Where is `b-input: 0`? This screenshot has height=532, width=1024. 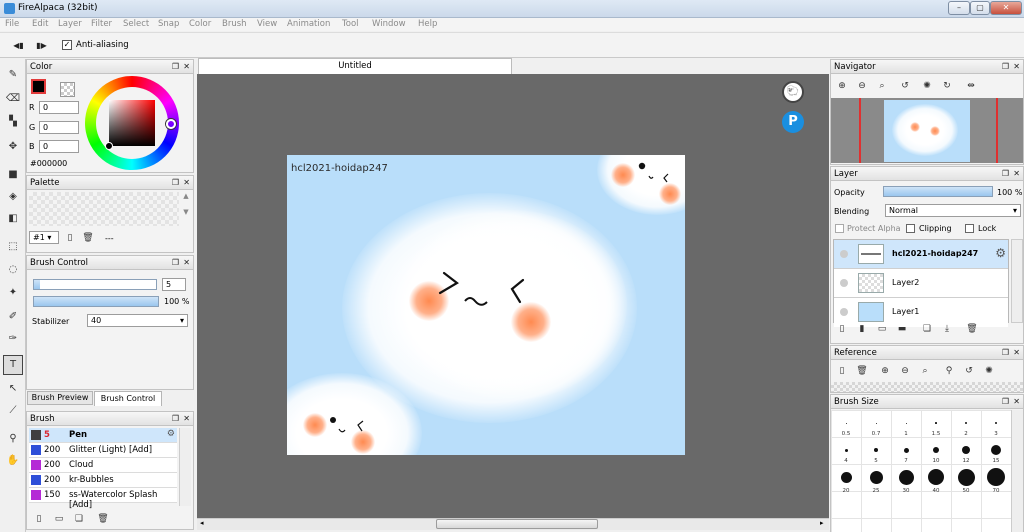
b-input: 0 is located at coordinates (59, 146).